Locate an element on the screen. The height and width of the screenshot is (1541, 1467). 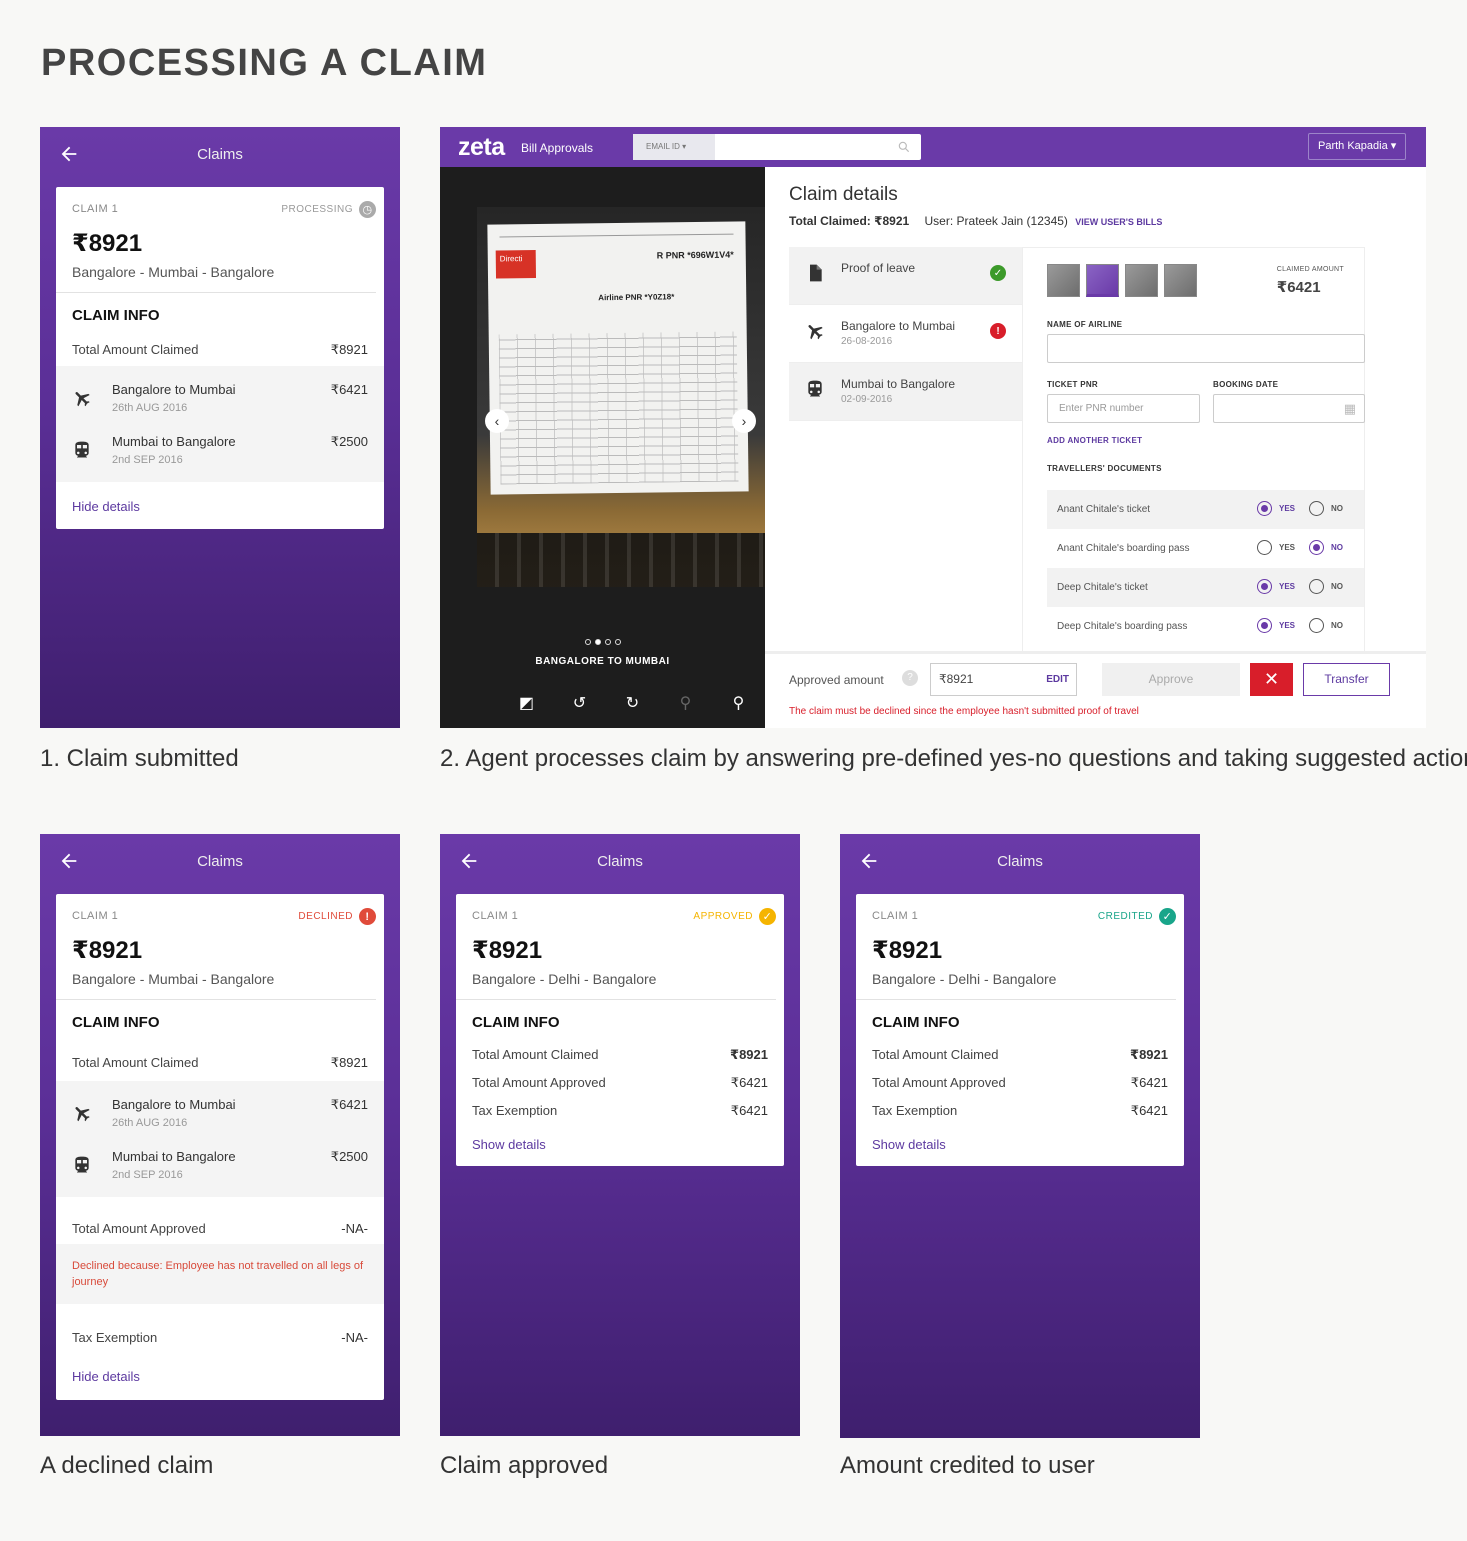
receipt-brand: Directi is located at coordinates (516, 264).